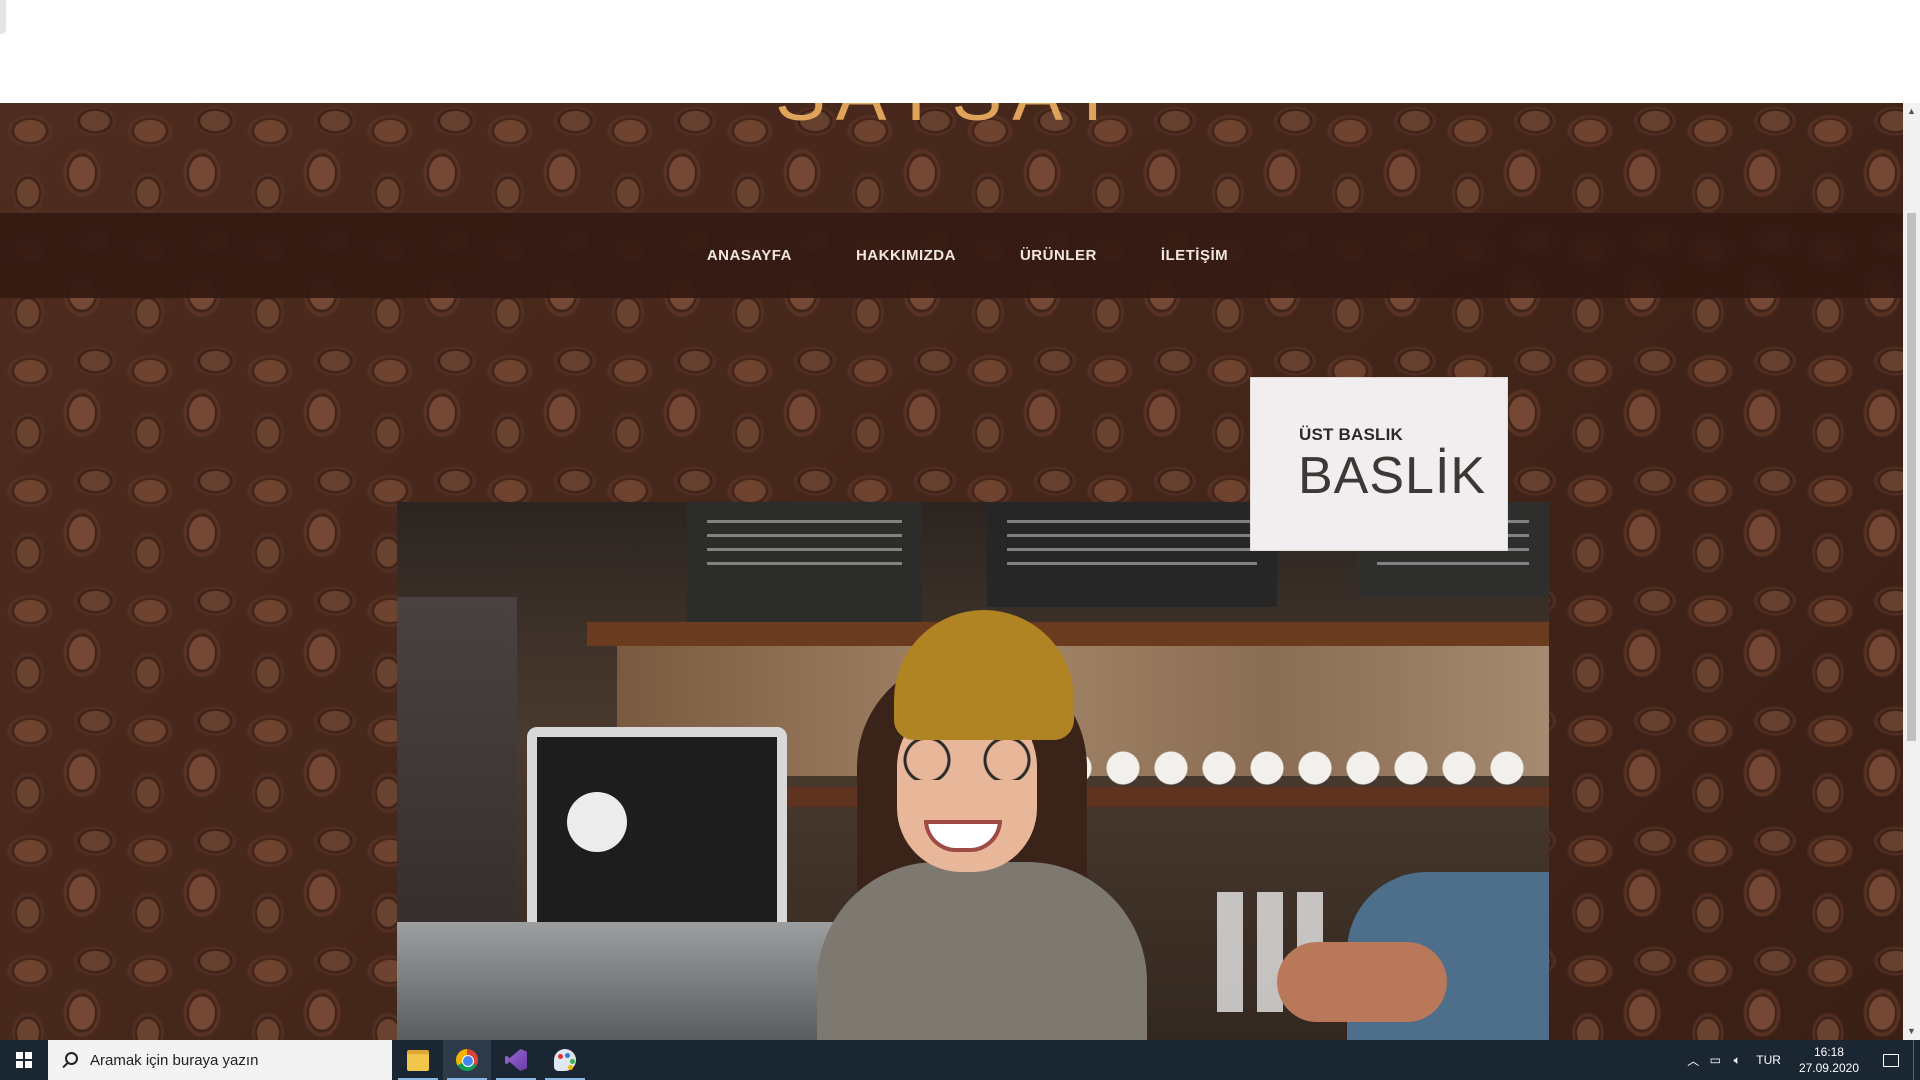 This screenshot has height=1080, width=1920. I want to click on volume-icon: 🔈︎, so click(1737, 1060).